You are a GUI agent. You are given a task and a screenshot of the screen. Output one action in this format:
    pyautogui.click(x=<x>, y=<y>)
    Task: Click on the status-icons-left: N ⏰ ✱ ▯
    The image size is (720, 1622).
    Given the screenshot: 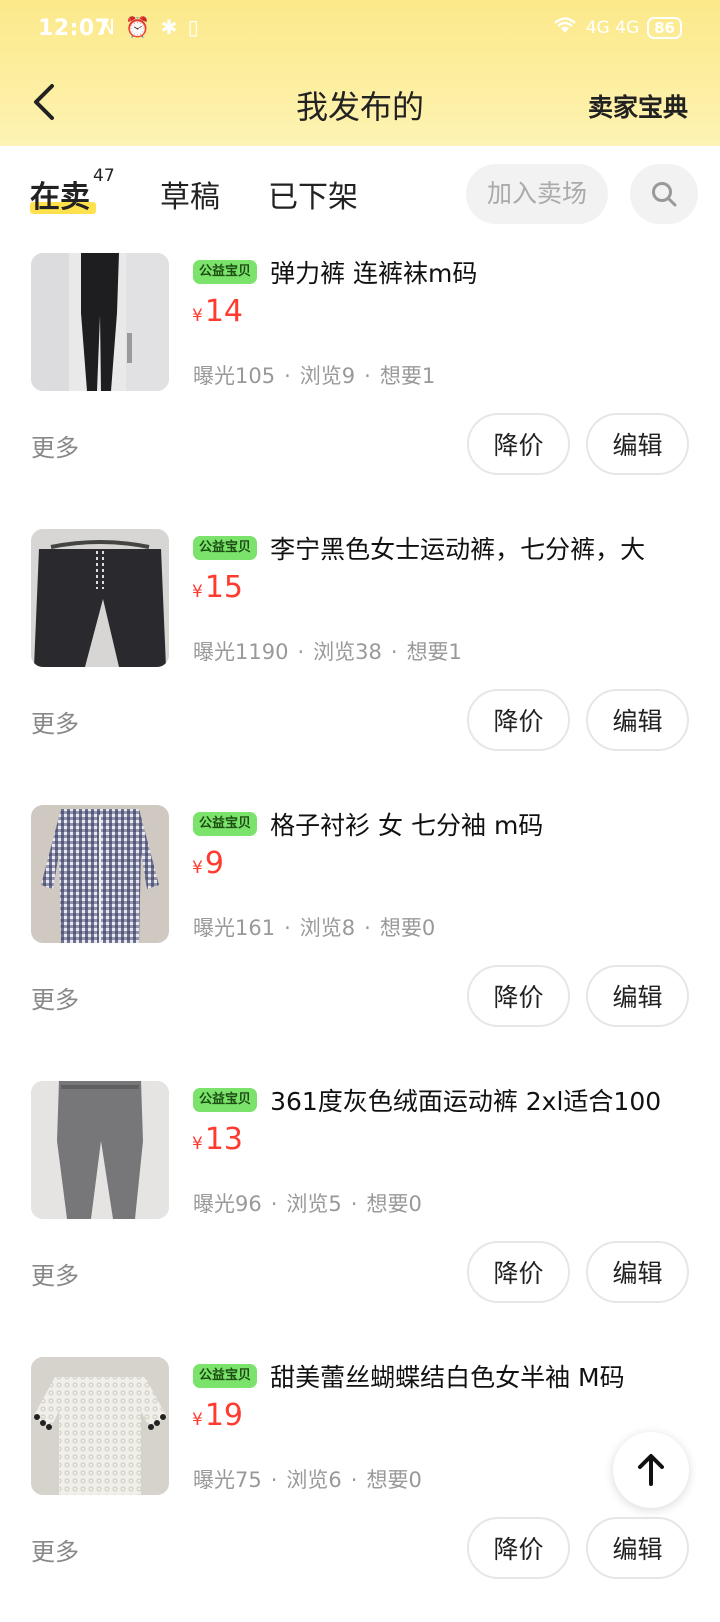 What is the action you would take?
    pyautogui.click(x=150, y=27)
    